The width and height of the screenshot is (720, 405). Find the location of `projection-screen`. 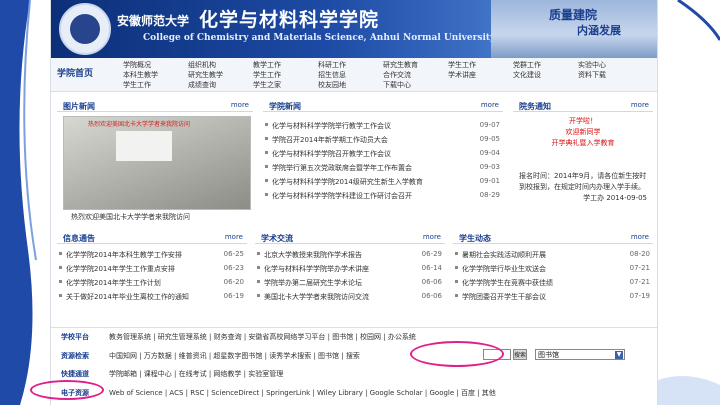

projection-screen is located at coordinates (144, 146).